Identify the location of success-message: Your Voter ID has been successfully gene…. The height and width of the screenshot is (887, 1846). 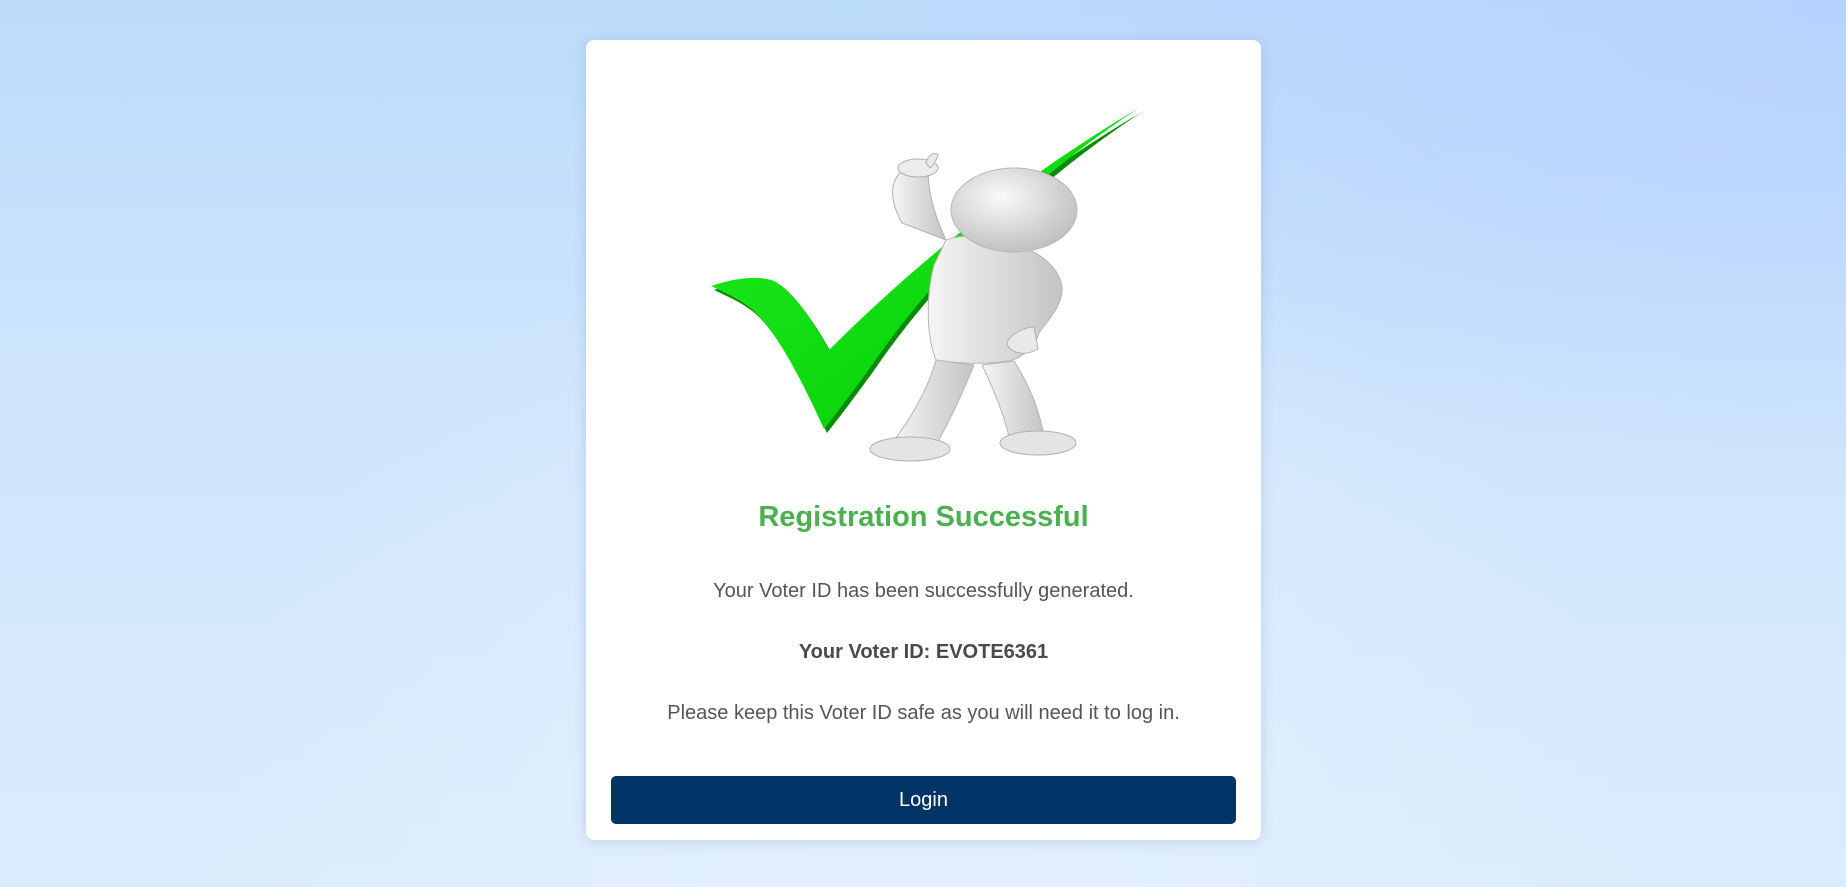
(923, 591).